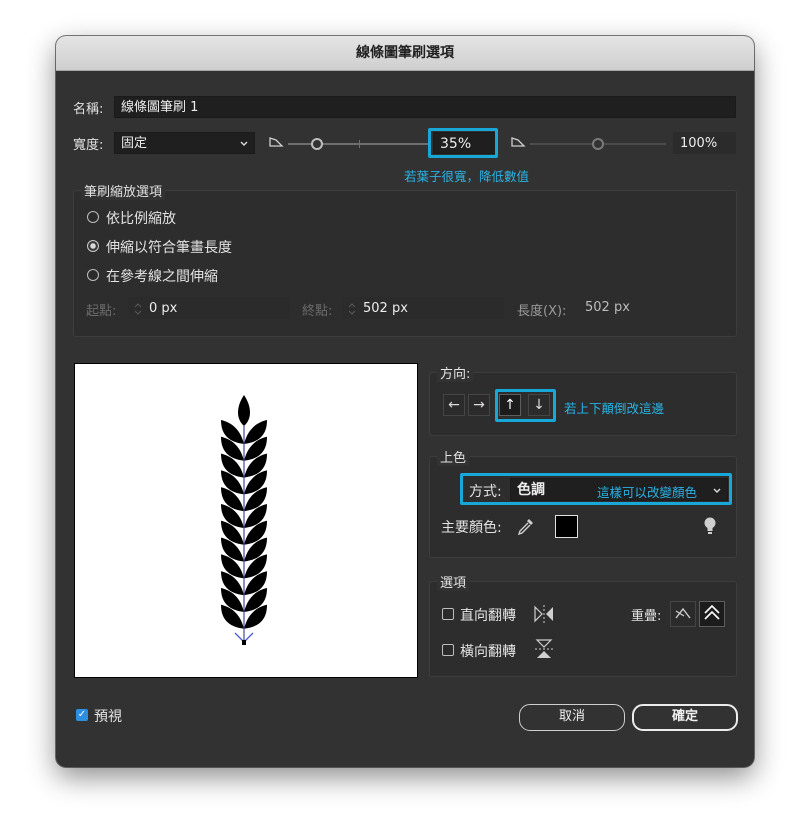 Image resolution: width=800 pixels, height=814 pixels. What do you see at coordinates (162, 277) in the screenshot?
I see `scale-guides-label: 在參考線之間伸縮` at bounding box center [162, 277].